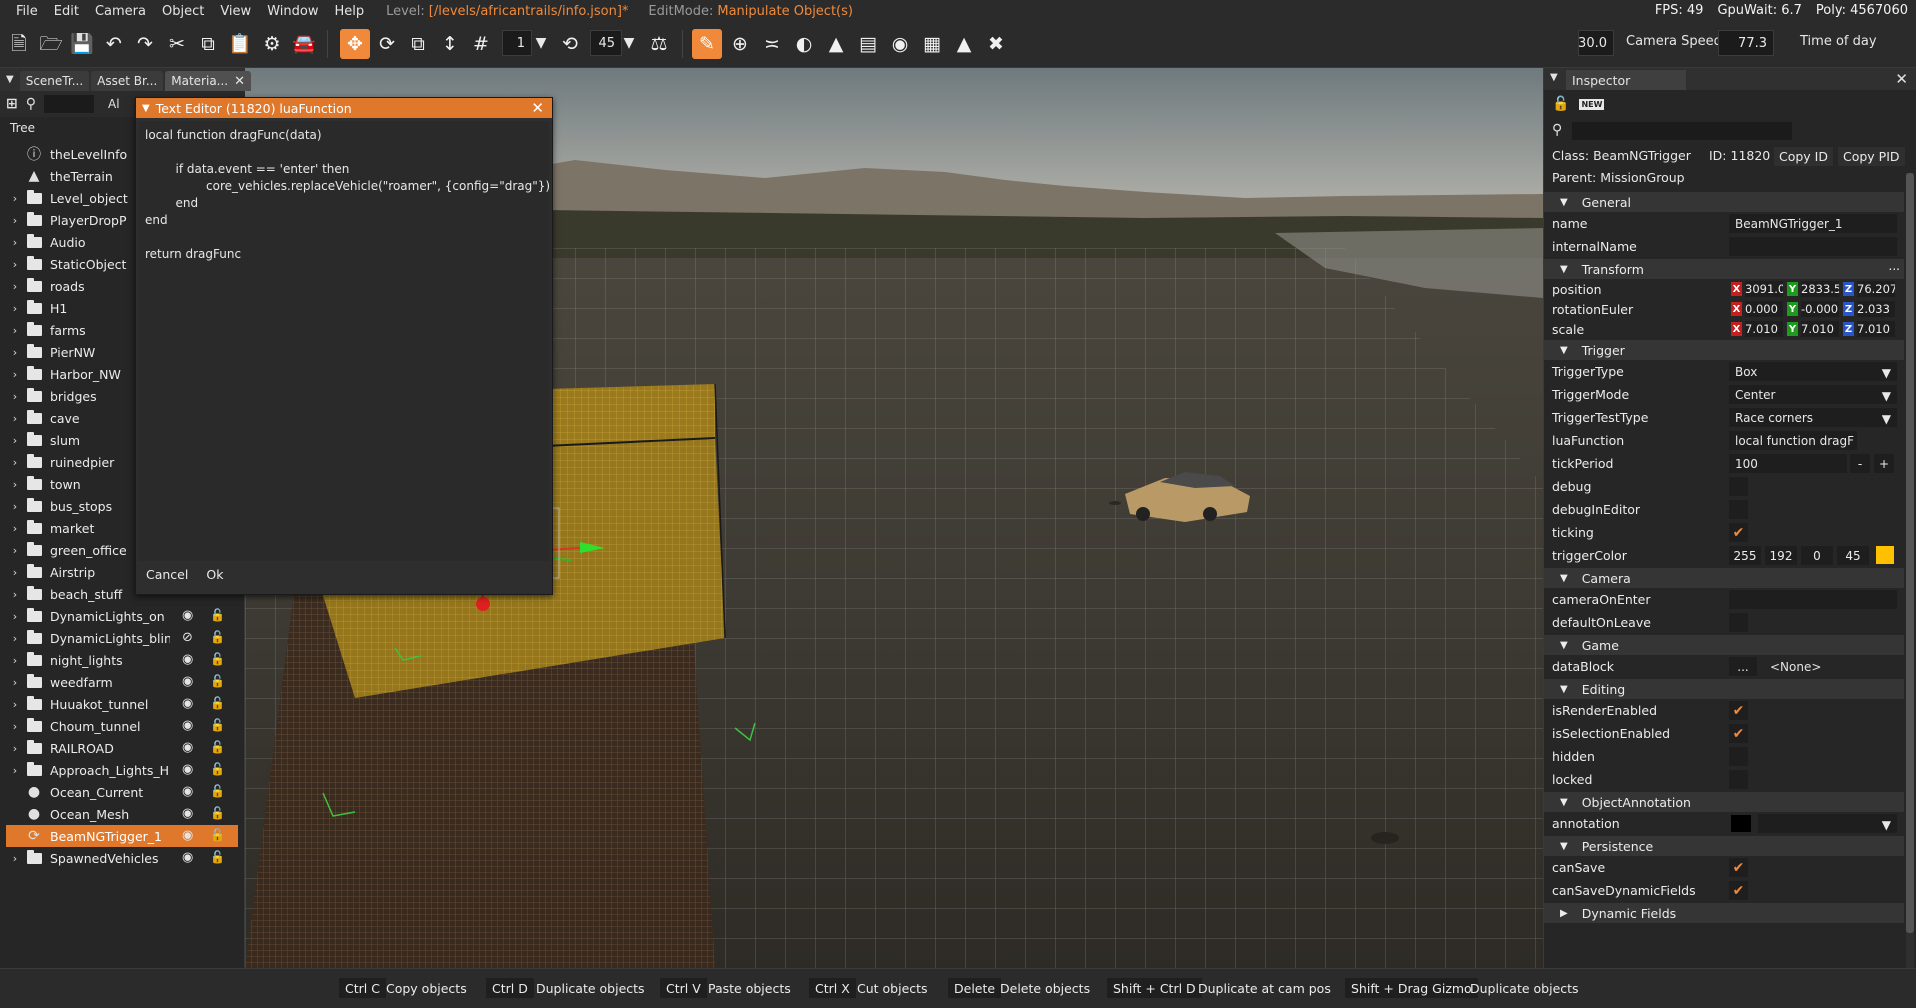 The image size is (1916, 1008). Describe the element at coordinates (1803, 156) in the screenshot. I see `copy-id-button: Copy ID` at that location.